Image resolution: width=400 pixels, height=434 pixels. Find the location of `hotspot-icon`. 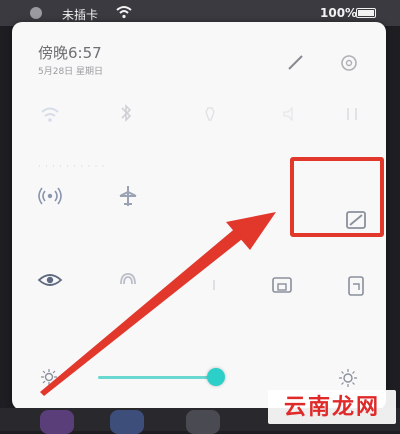

hotspot-icon is located at coordinates (50, 196).